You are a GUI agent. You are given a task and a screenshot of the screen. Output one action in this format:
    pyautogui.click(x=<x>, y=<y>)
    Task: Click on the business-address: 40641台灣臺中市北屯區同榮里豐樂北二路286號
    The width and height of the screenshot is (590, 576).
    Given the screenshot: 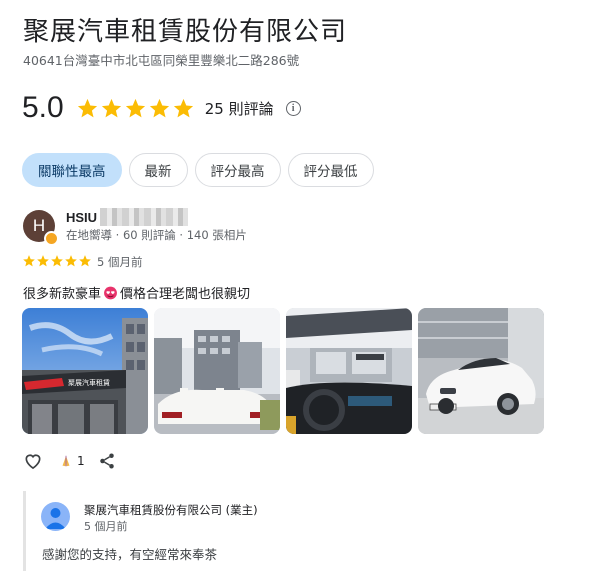 What is the action you would take?
    pyautogui.click(x=161, y=60)
    